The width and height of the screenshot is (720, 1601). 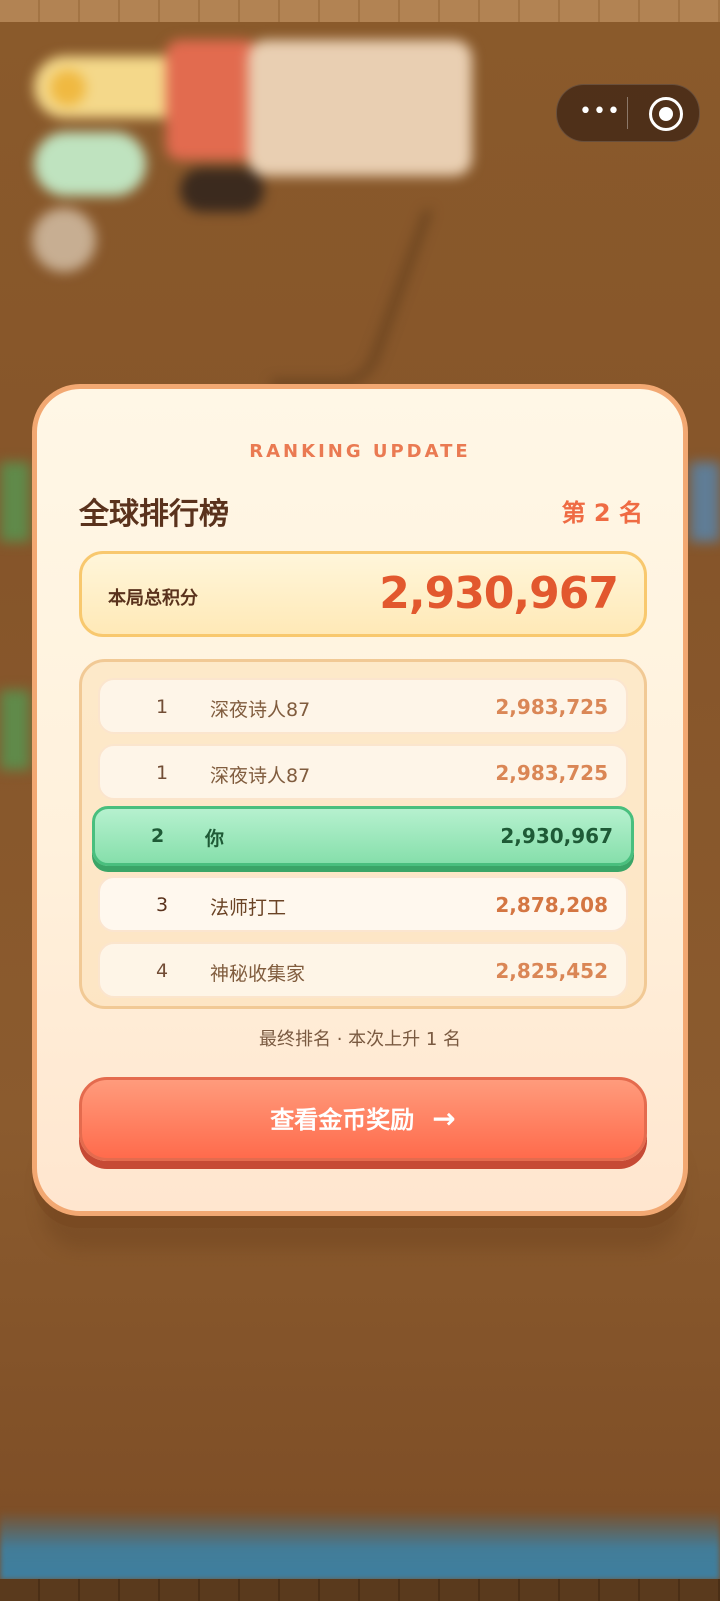 What do you see at coordinates (154, 514) in the screenshot?
I see `leaderboard-title: 全球排行榜` at bounding box center [154, 514].